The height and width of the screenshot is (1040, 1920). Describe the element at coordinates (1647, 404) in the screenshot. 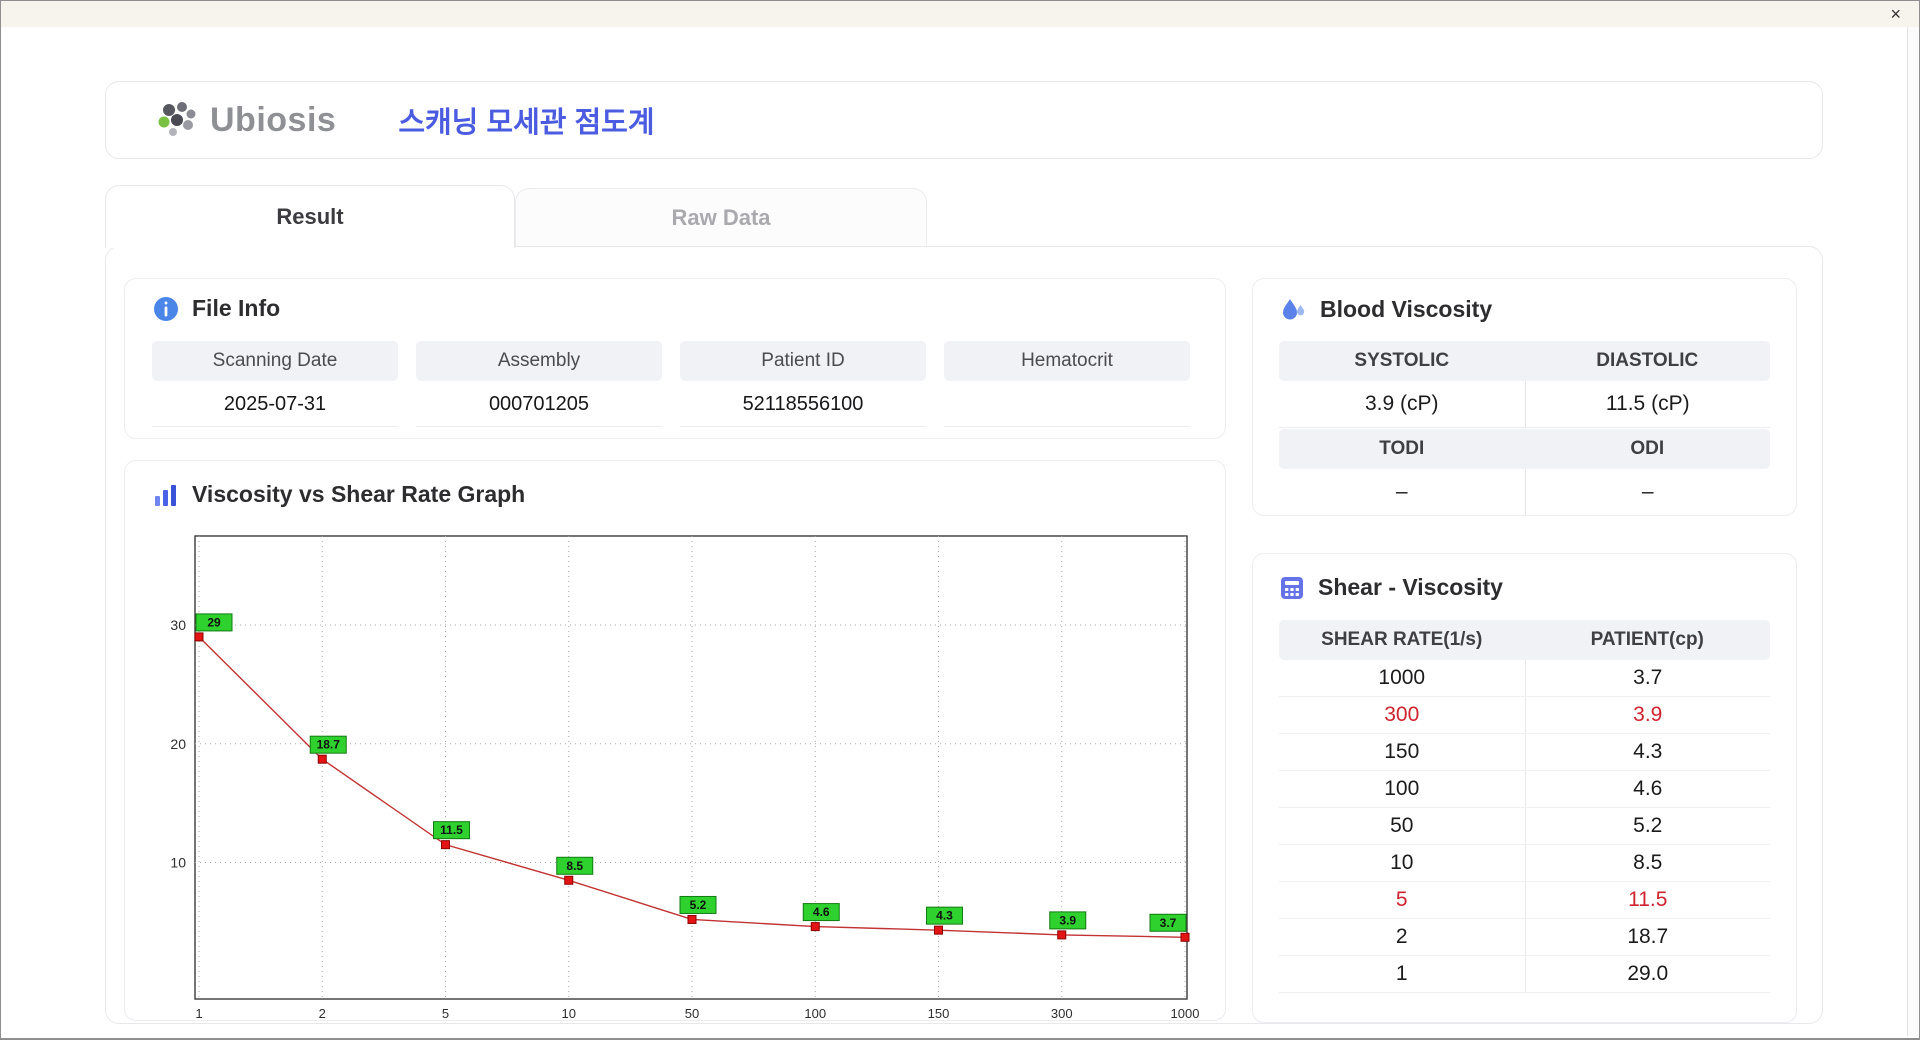

I see `diastolic-value: 11.5 (cP)` at that location.